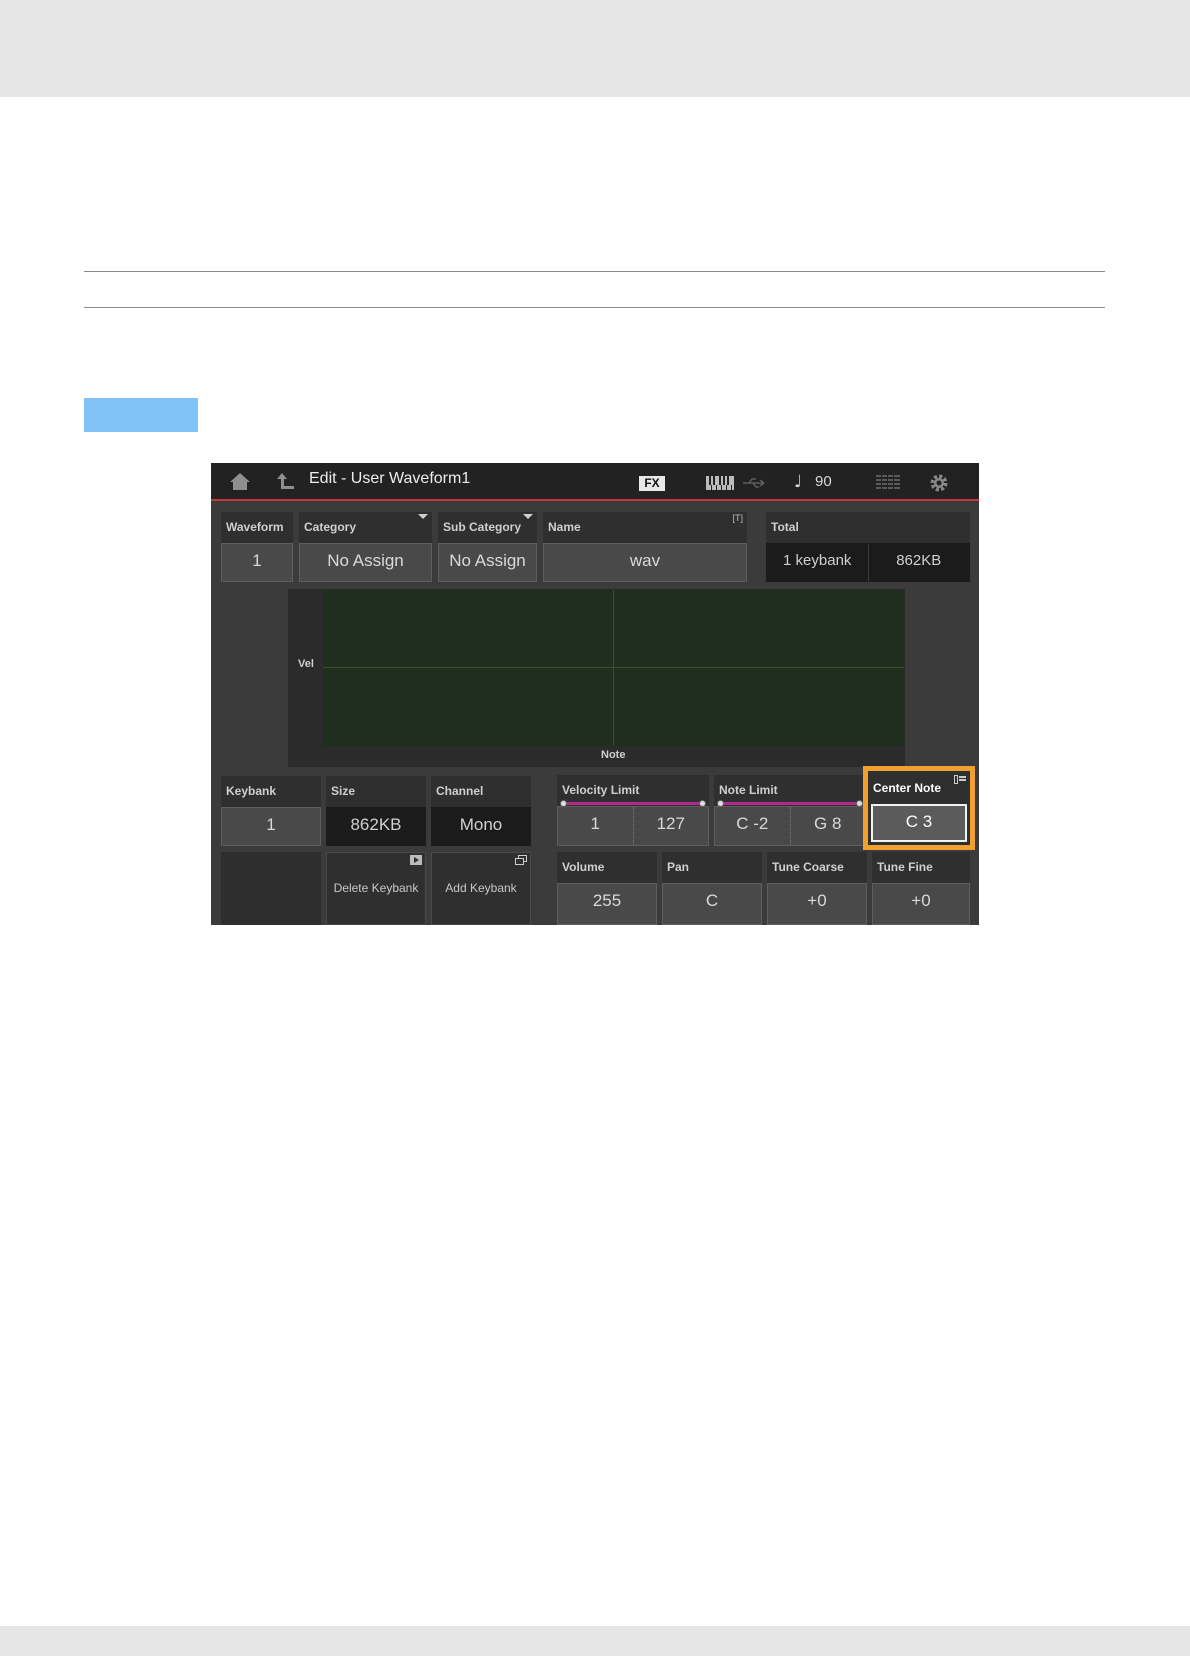  Describe the element at coordinates (748, 790) in the screenshot. I see `note-limit-label: Note Limit` at that location.